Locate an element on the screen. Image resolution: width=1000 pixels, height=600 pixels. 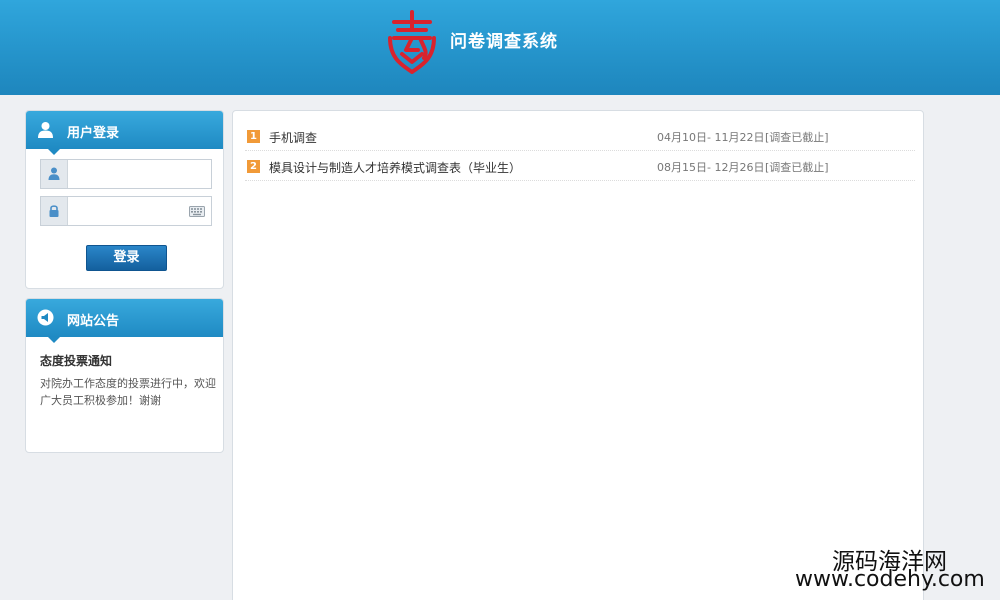
school-emblem-icon is located at coordinates (412, 42).